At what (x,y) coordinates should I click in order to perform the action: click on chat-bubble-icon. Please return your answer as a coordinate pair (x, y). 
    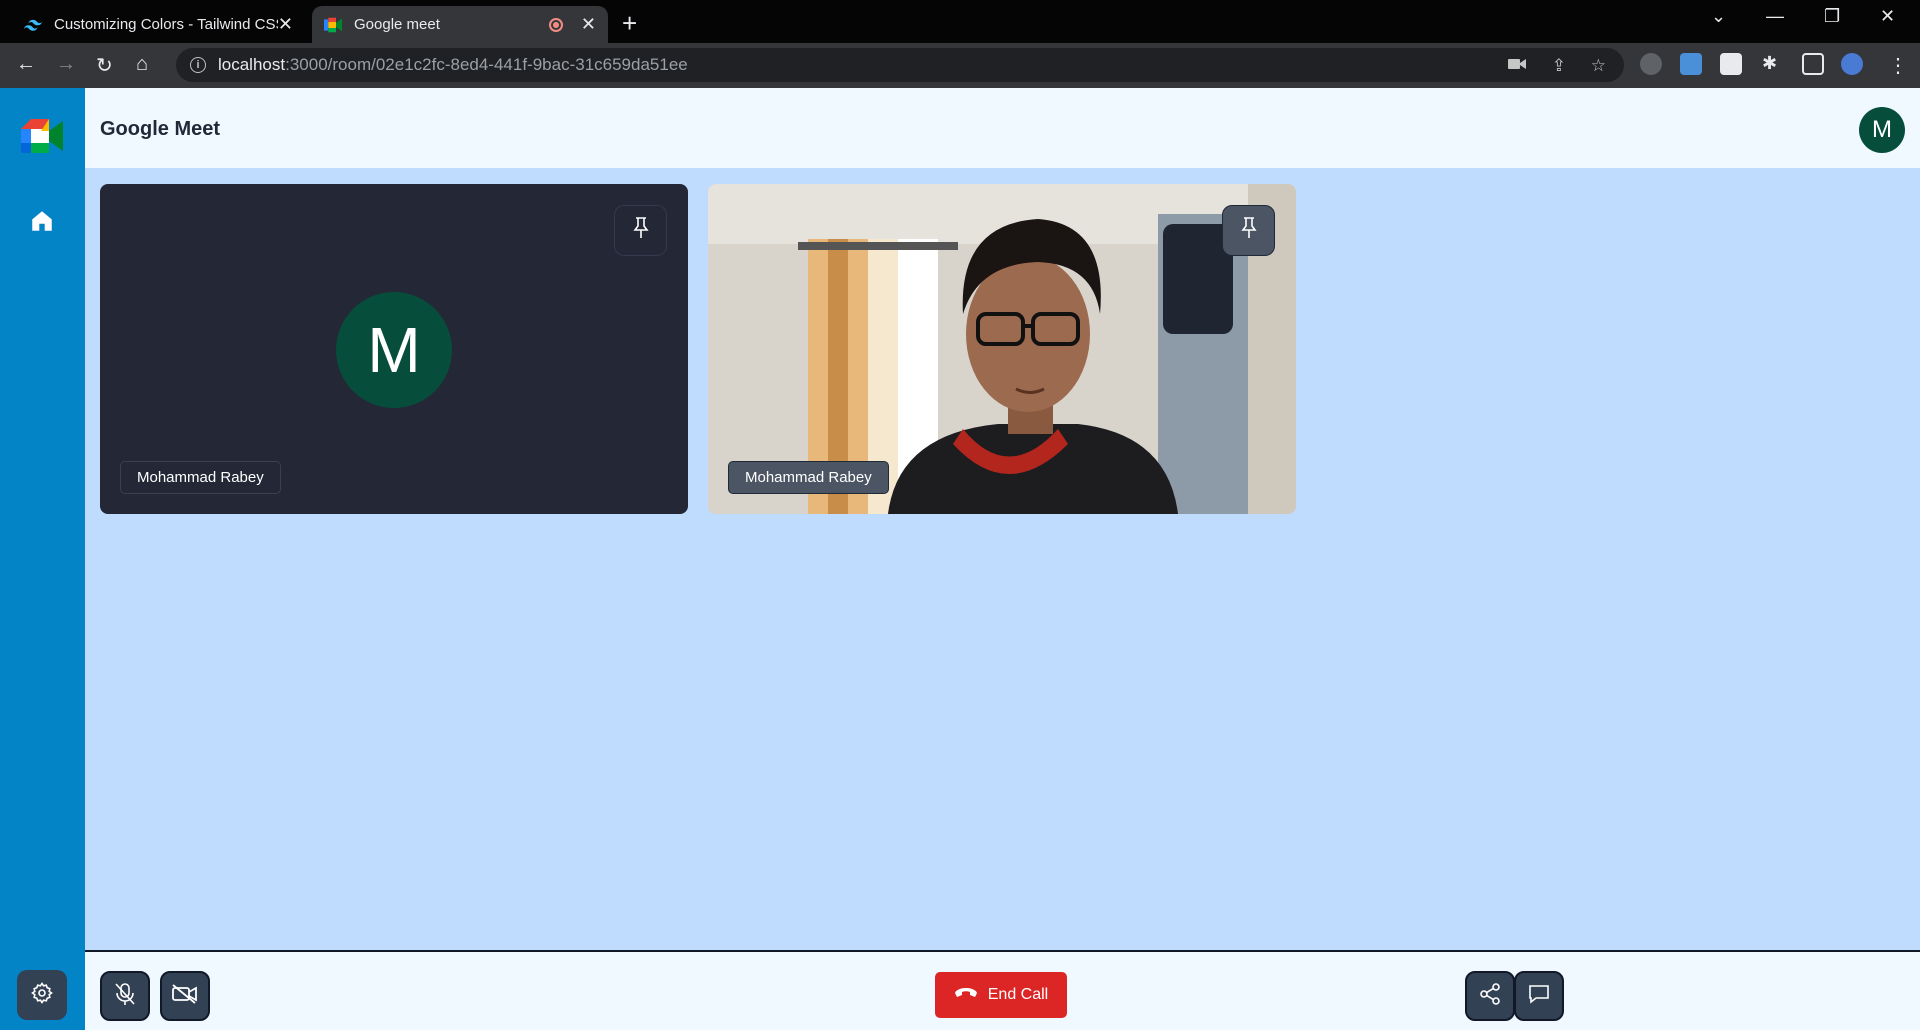
    Looking at the image, I should click on (1539, 996).